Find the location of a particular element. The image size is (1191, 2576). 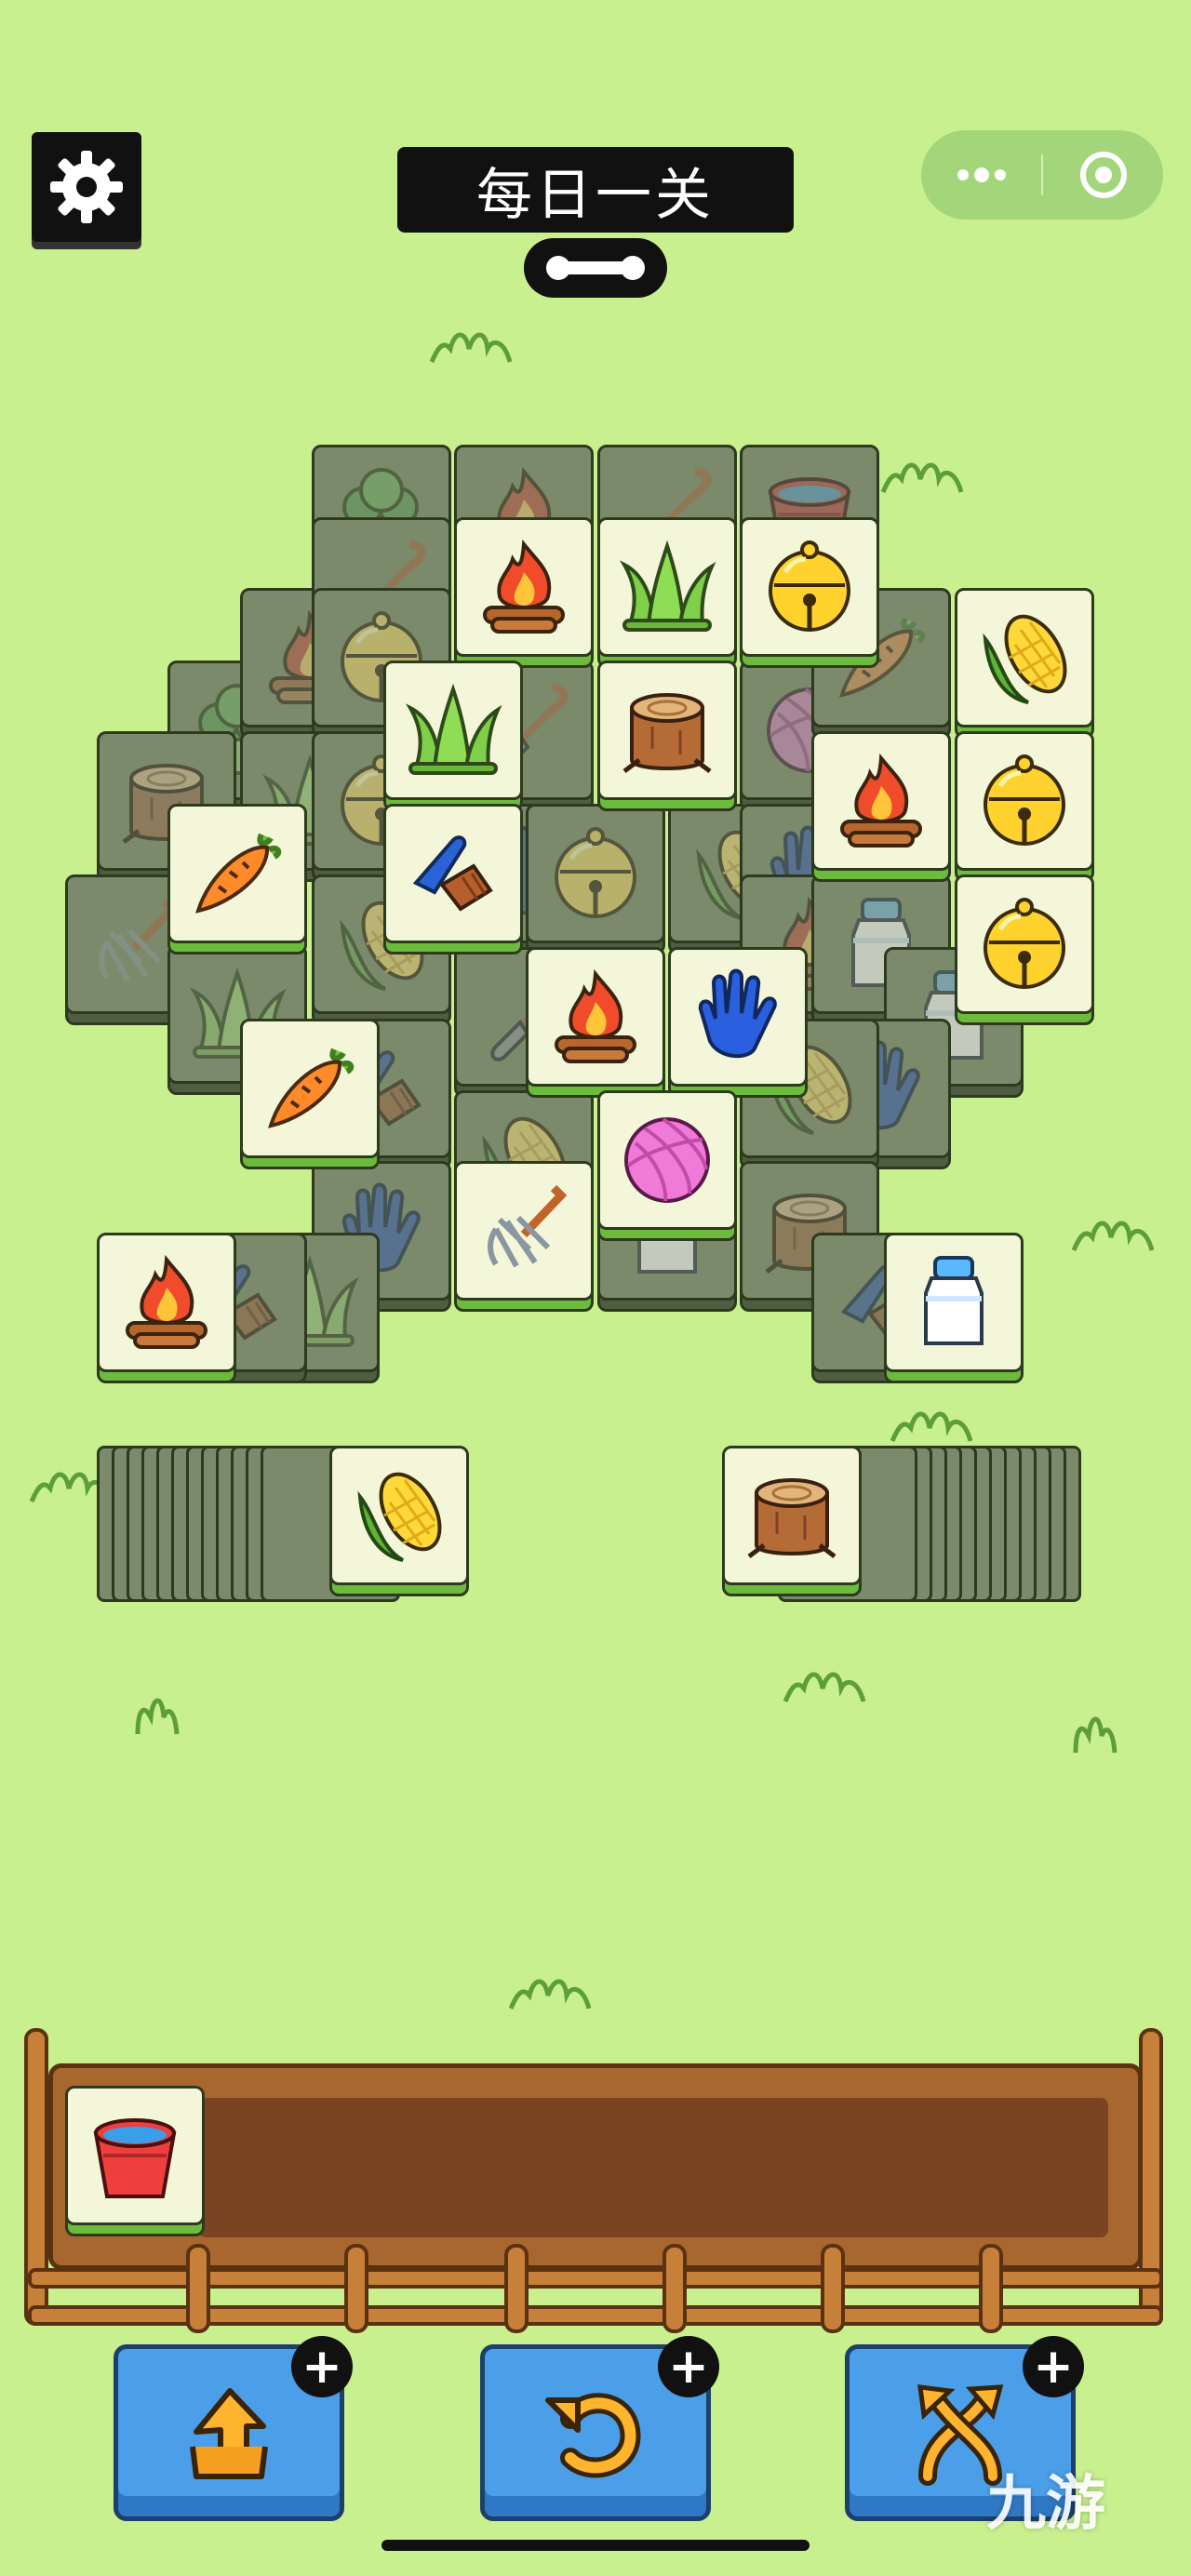

remove-tool-button: + is located at coordinates (233, 2428).